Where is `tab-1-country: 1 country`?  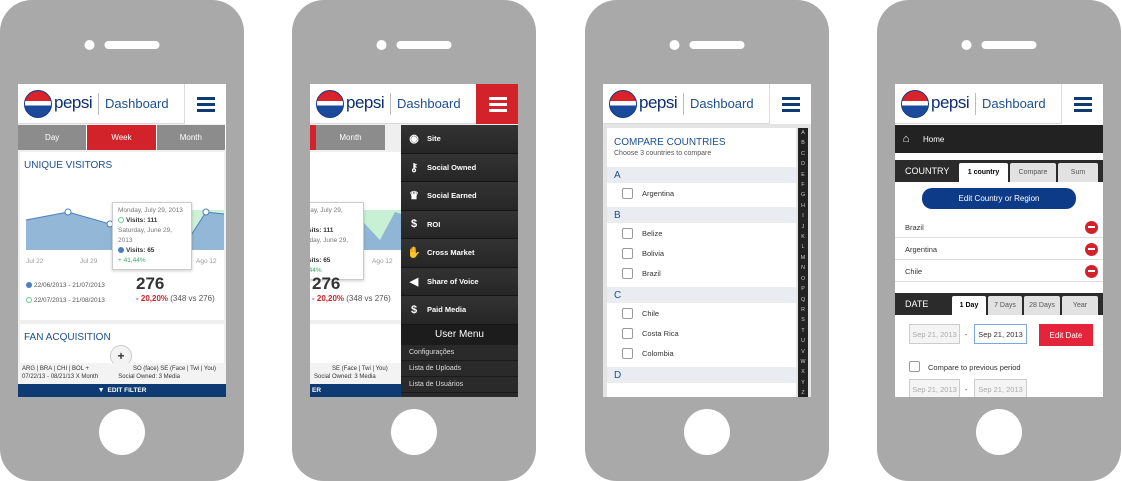 tab-1-country: 1 country is located at coordinates (983, 172).